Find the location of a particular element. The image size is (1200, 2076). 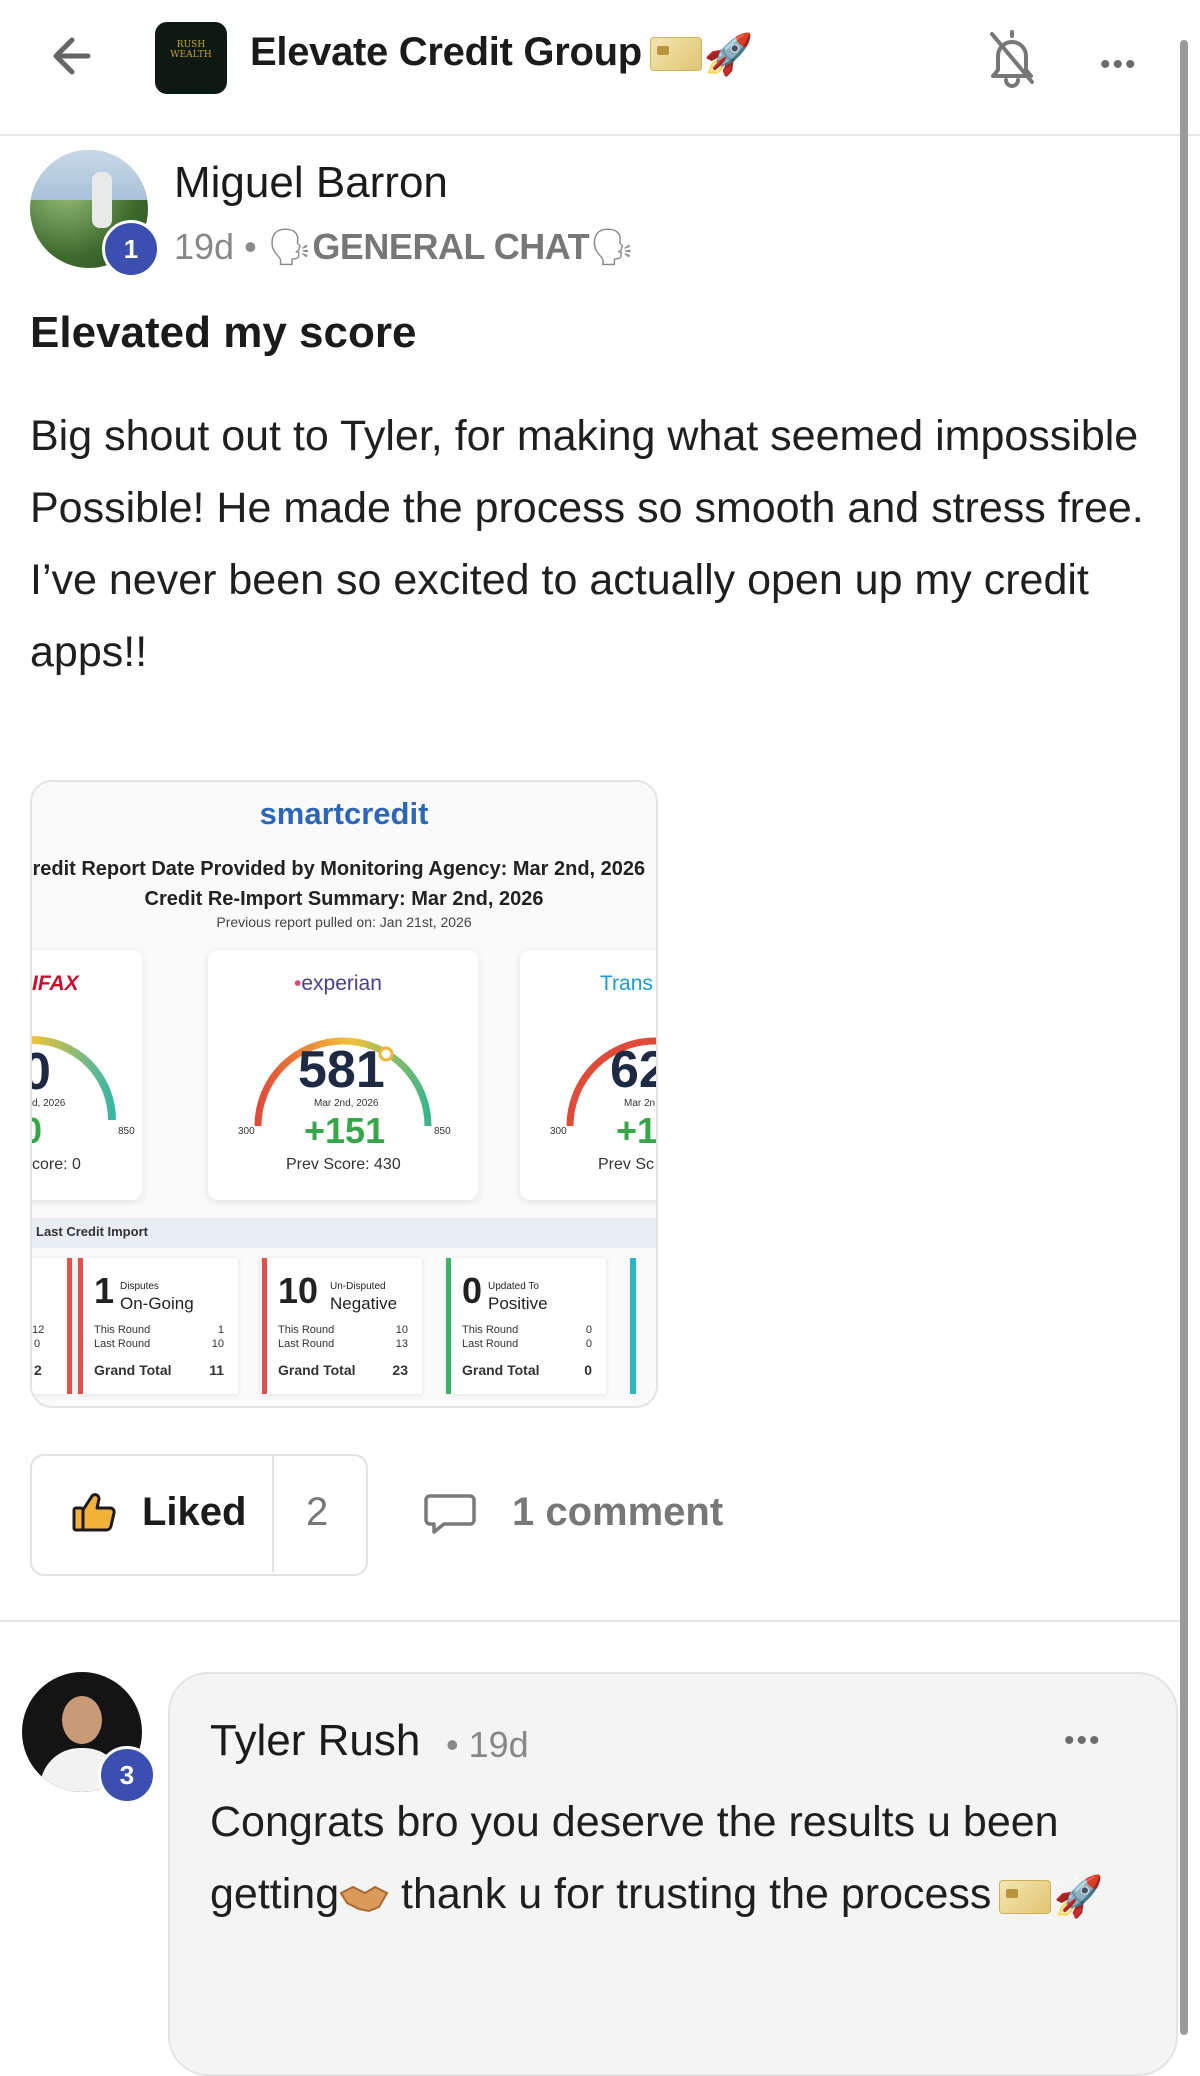

comment-time: • 19d is located at coordinates (487, 1744).